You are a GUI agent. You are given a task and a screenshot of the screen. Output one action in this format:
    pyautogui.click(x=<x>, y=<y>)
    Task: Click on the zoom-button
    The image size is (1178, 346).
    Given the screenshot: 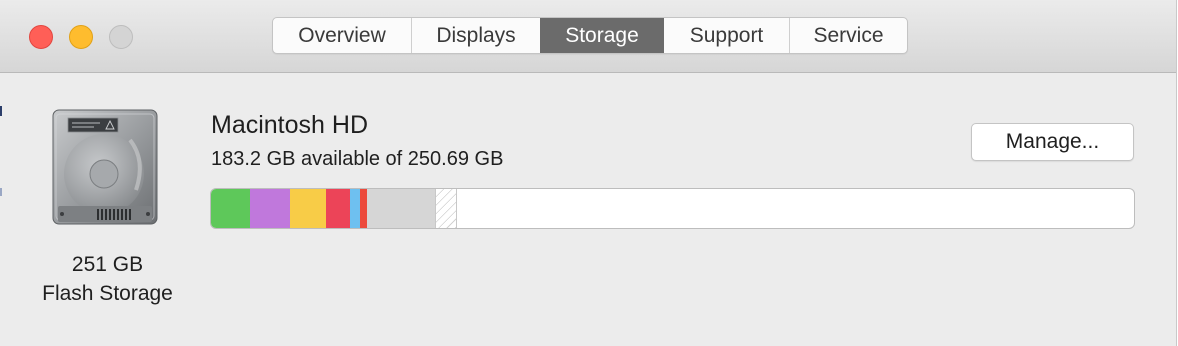 What is the action you would take?
    pyautogui.click(x=121, y=37)
    